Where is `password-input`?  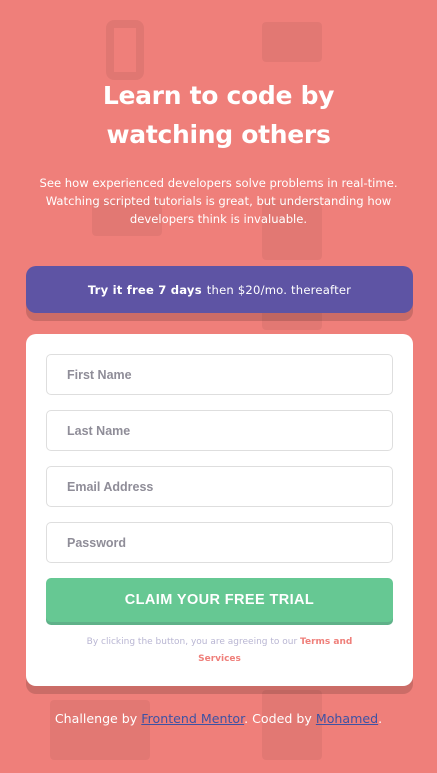
password-input is located at coordinates (219, 542).